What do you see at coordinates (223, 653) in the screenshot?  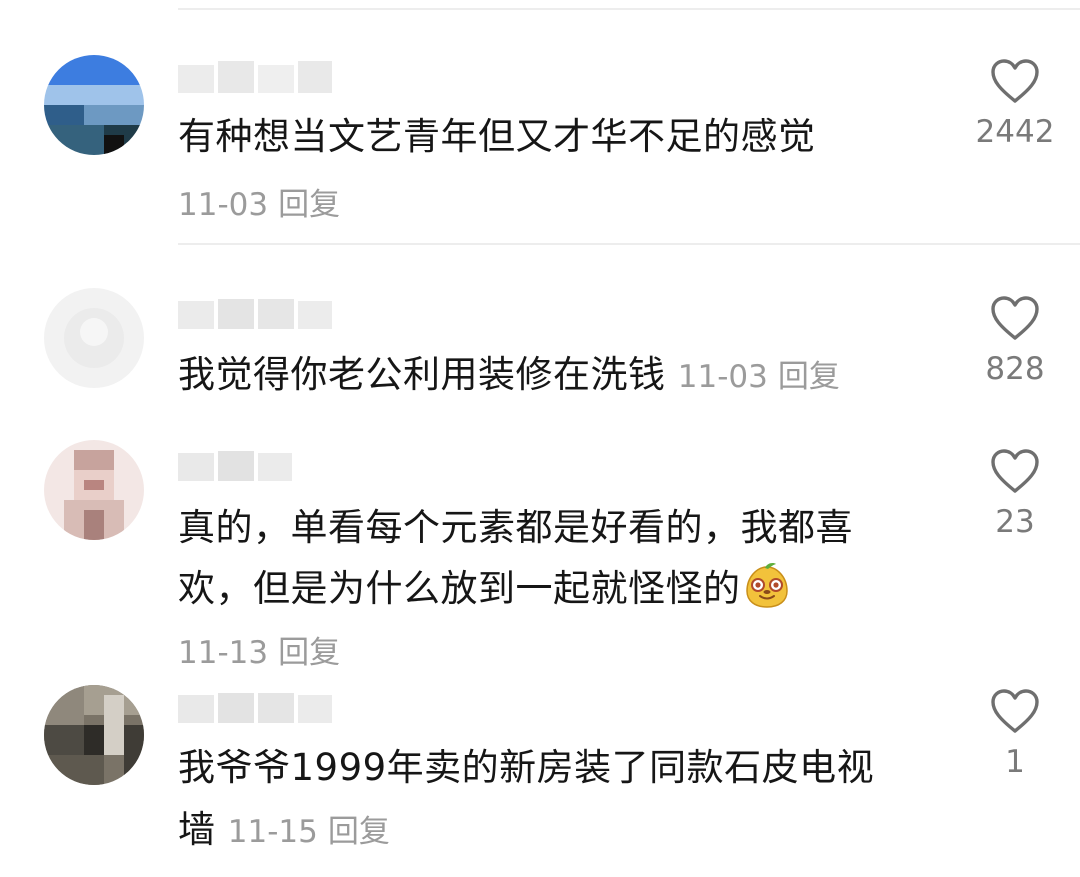 I see `comment-date: 11-13` at bounding box center [223, 653].